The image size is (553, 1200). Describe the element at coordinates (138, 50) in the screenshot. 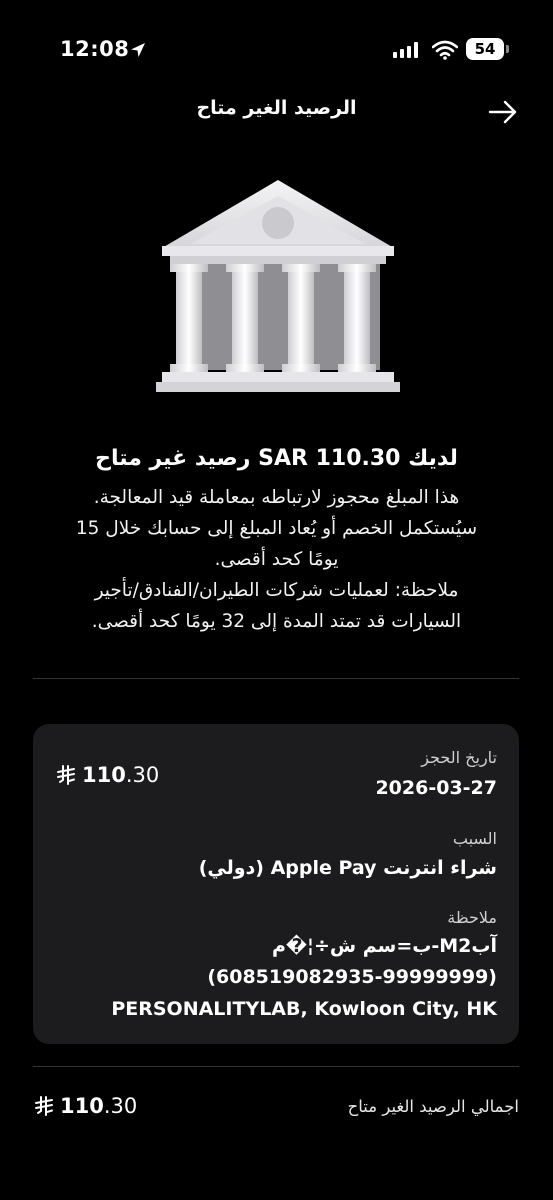

I see `location-arrow-icon` at that location.